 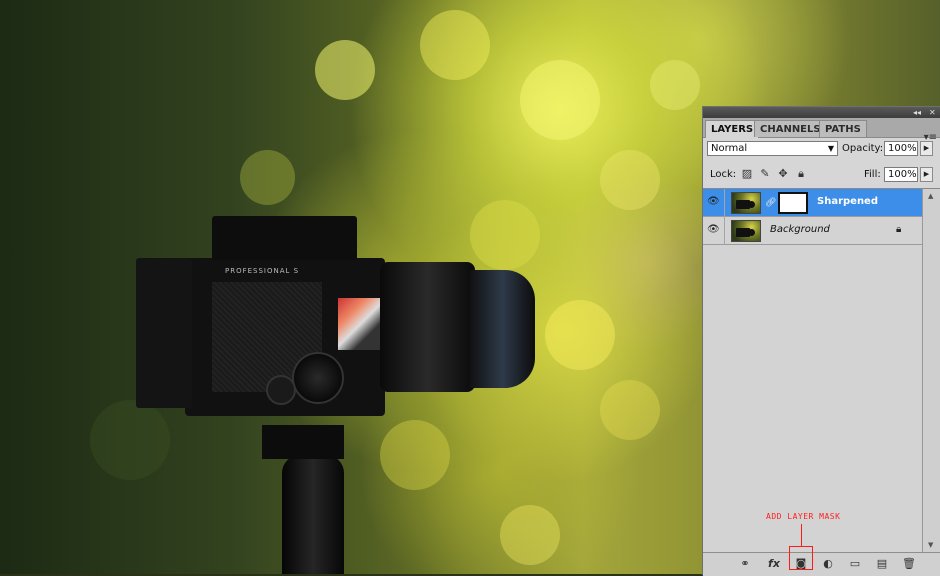 I want to click on lens-hood, so click(x=502, y=329).